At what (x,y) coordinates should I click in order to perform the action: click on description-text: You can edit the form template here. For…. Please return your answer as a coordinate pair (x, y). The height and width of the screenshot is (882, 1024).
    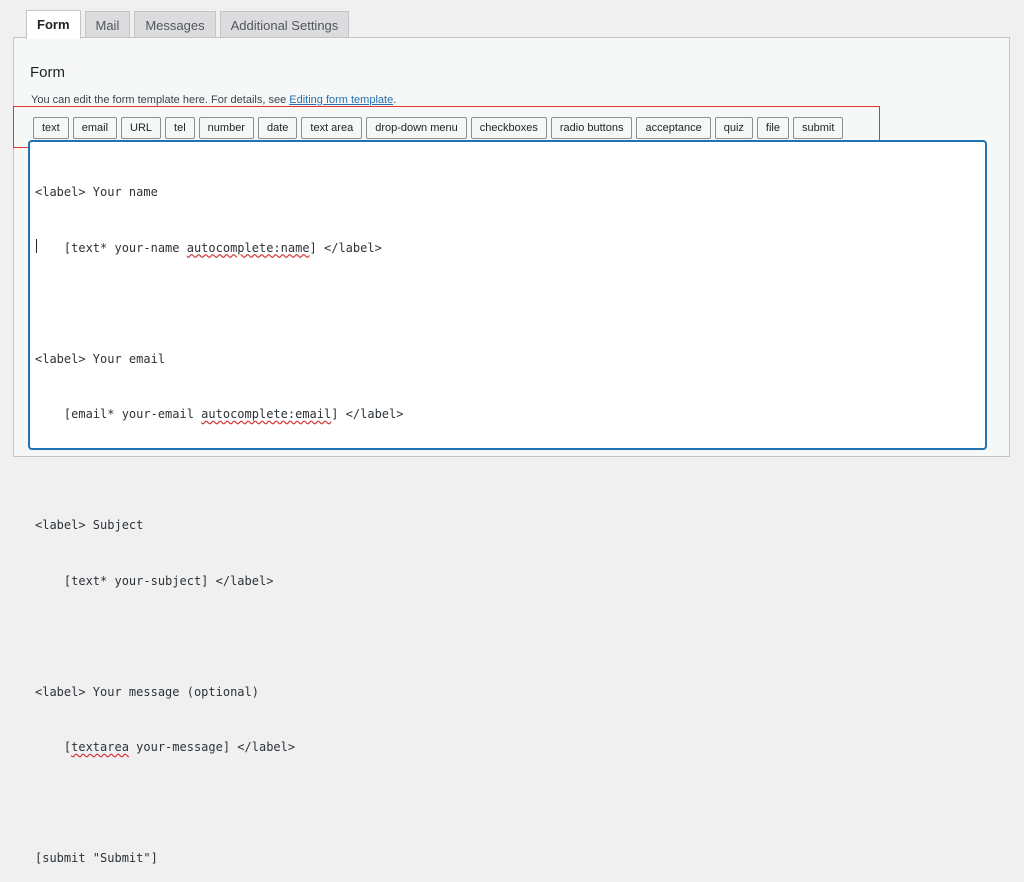
    Looking at the image, I should click on (160, 100).